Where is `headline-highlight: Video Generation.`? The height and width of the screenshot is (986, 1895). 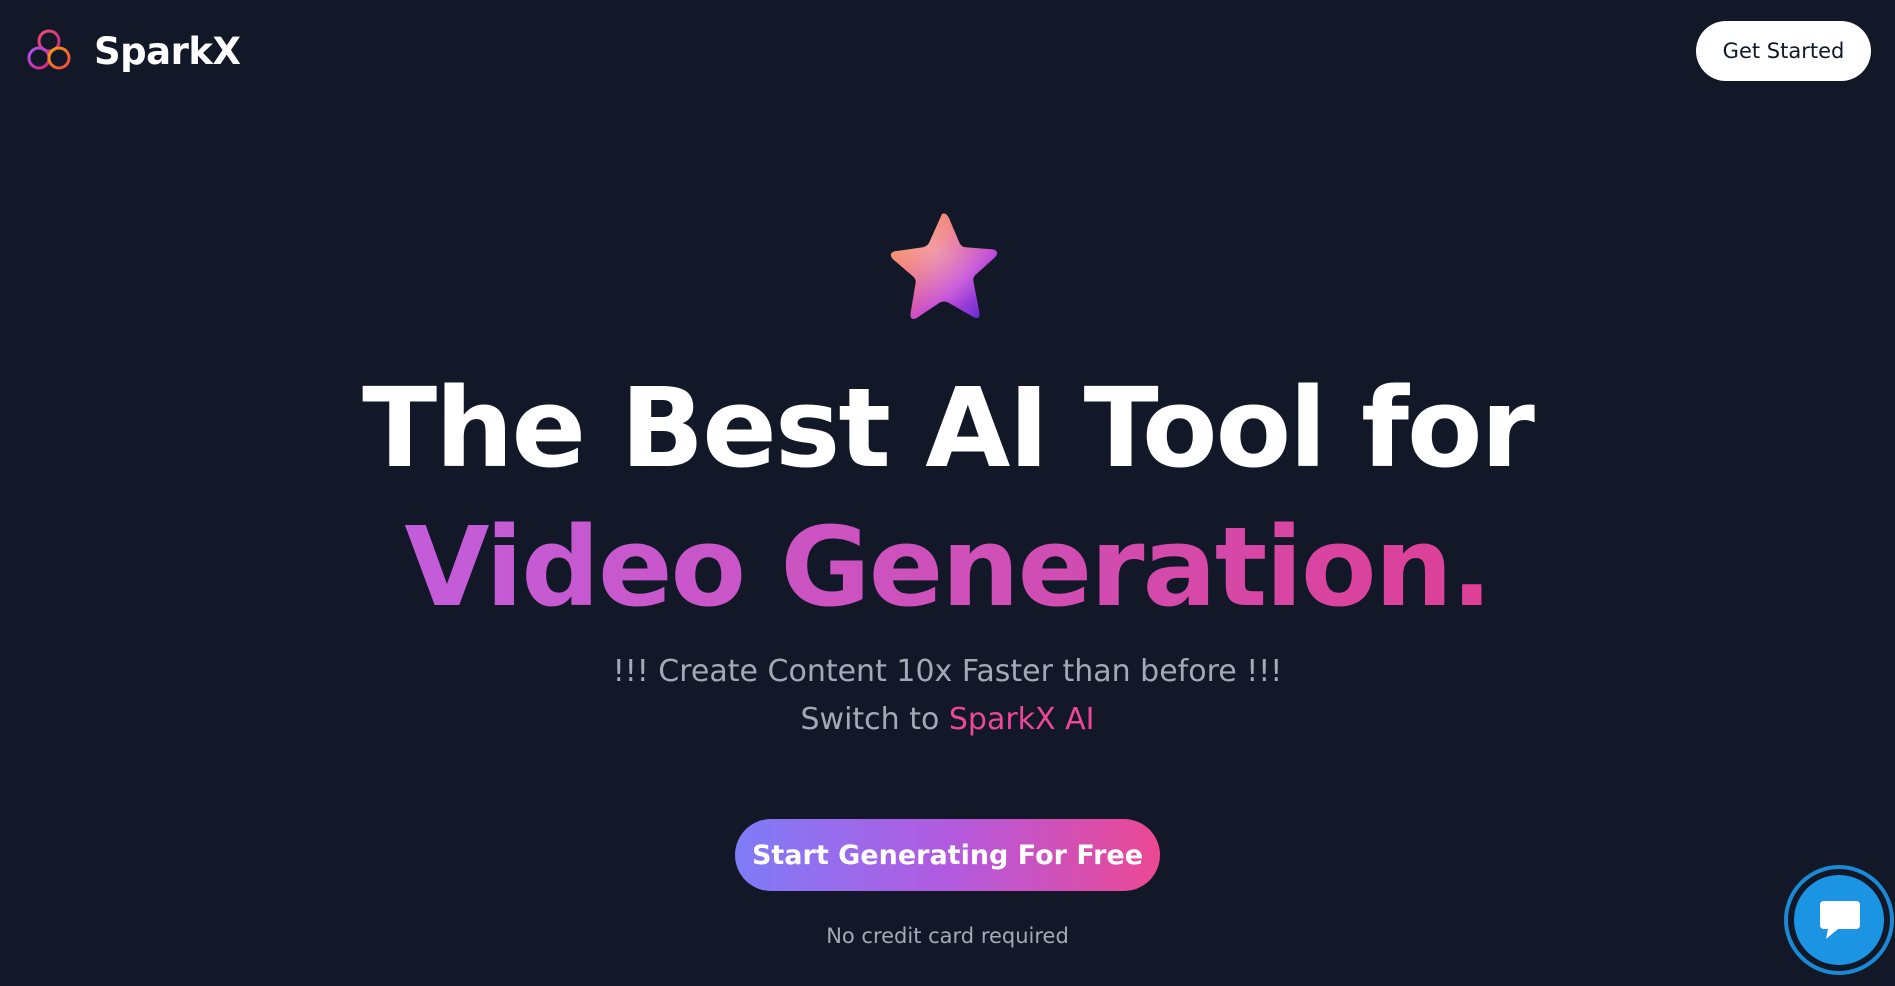
headline-highlight: Video Generation. is located at coordinates (948, 567).